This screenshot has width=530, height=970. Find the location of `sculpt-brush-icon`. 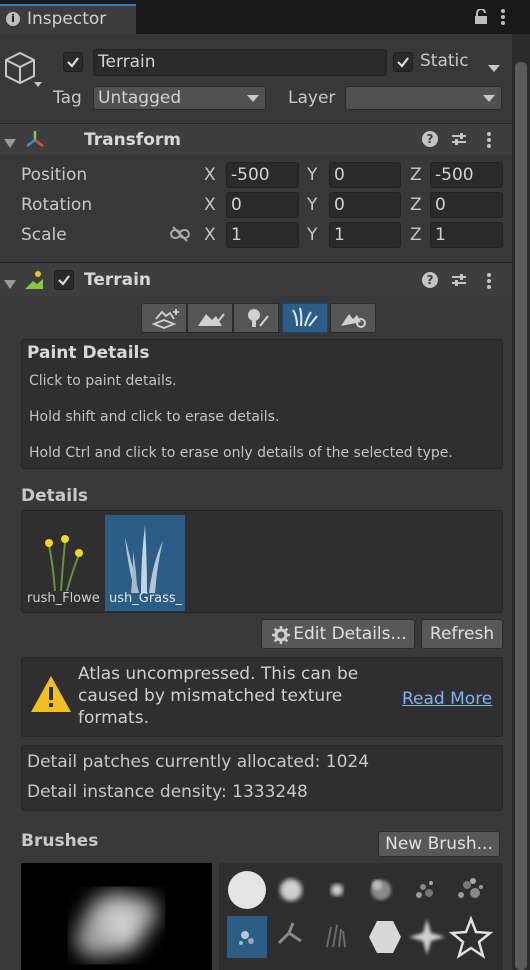

sculpt-brush-icon is located at coordinates (211, 319).